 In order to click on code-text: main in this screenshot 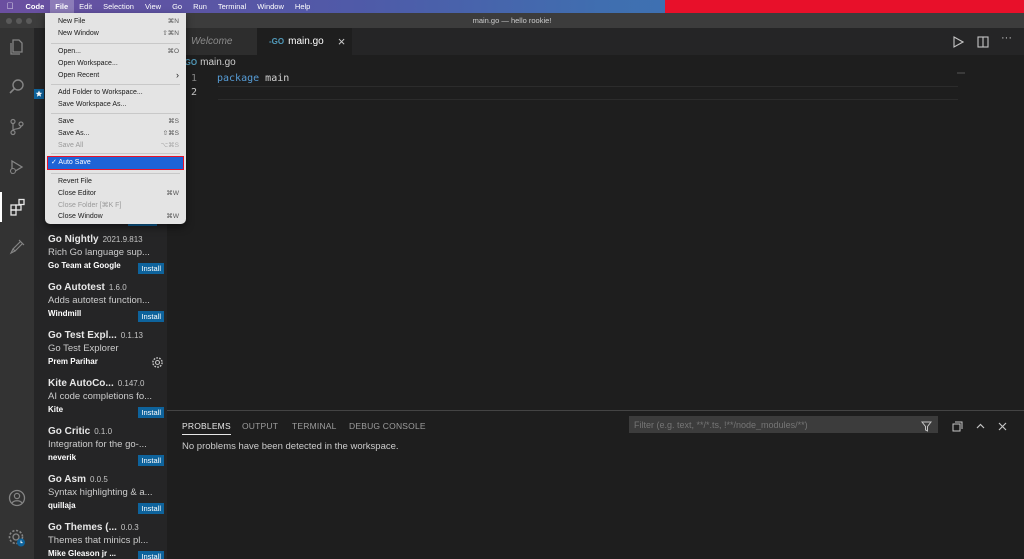, I will do `click(274, 78)`.